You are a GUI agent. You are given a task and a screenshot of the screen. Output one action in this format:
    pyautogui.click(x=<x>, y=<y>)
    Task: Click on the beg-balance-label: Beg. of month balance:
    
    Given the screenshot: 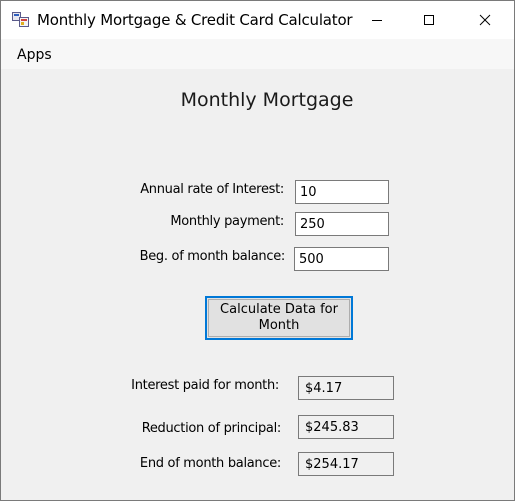 What is the action you would take?
    pyautogui.click(x=212, y=256)
    